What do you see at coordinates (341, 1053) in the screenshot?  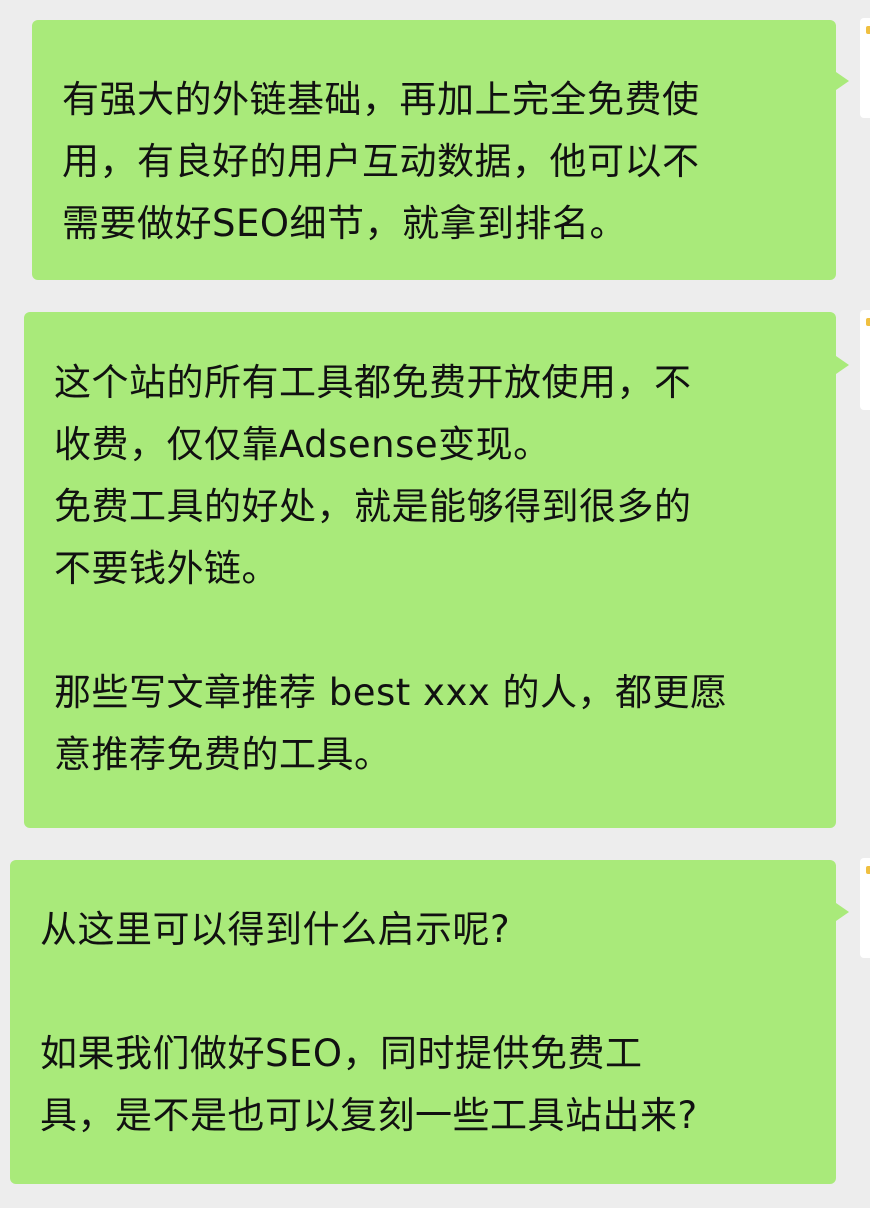 I see `message-line: 如果我们做好SEO，同时提供免费工` at bounding box center [341, 1053].